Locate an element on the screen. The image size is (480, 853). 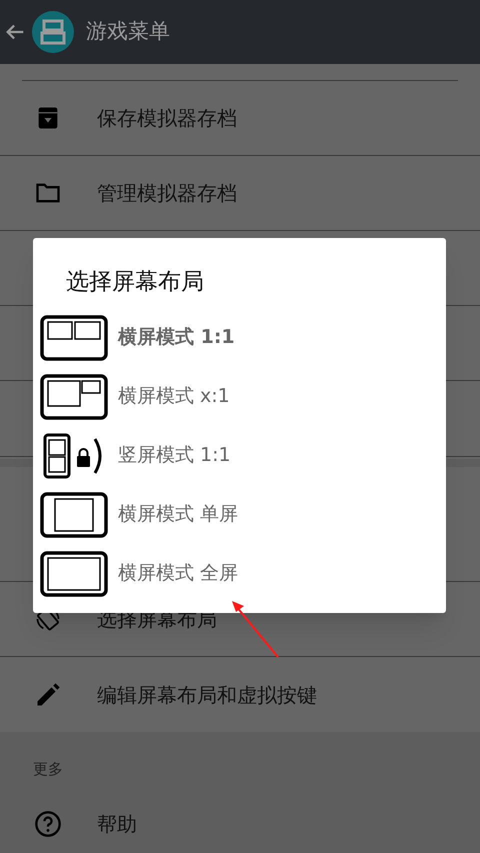
section-heading: 更多 is located at coordinates (48, 769).